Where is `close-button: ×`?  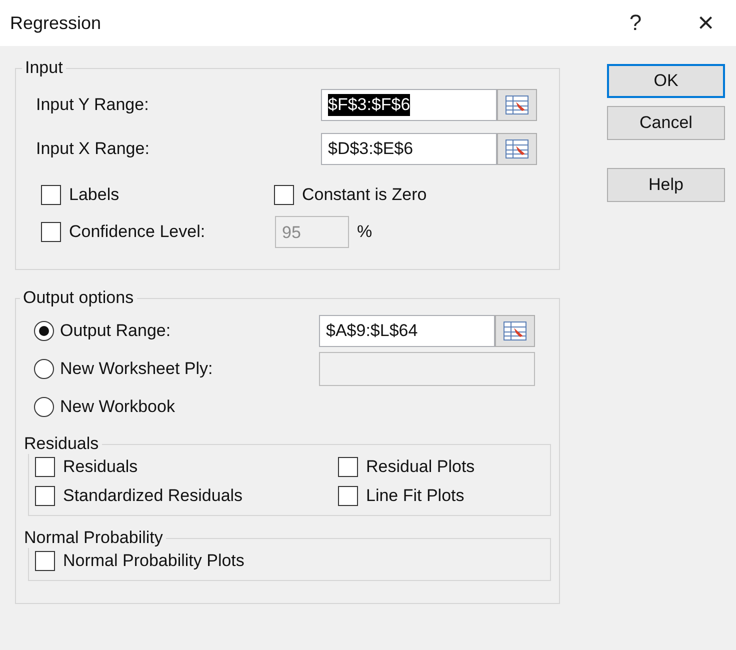 close-button: × is located at coordinates (706, 23).